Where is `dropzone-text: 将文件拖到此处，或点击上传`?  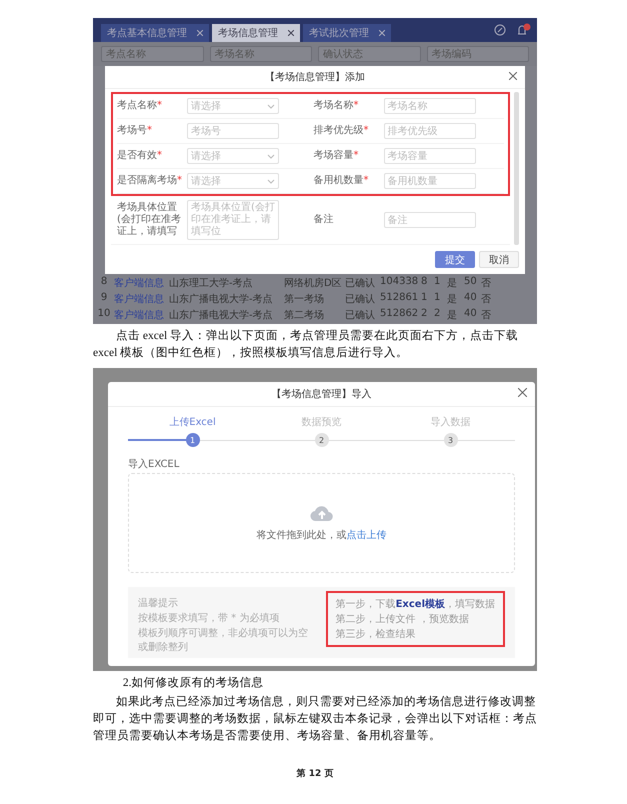
dropzone-text: 将文件拖到此处，或点击上传 is located at coordinates (321, 535).